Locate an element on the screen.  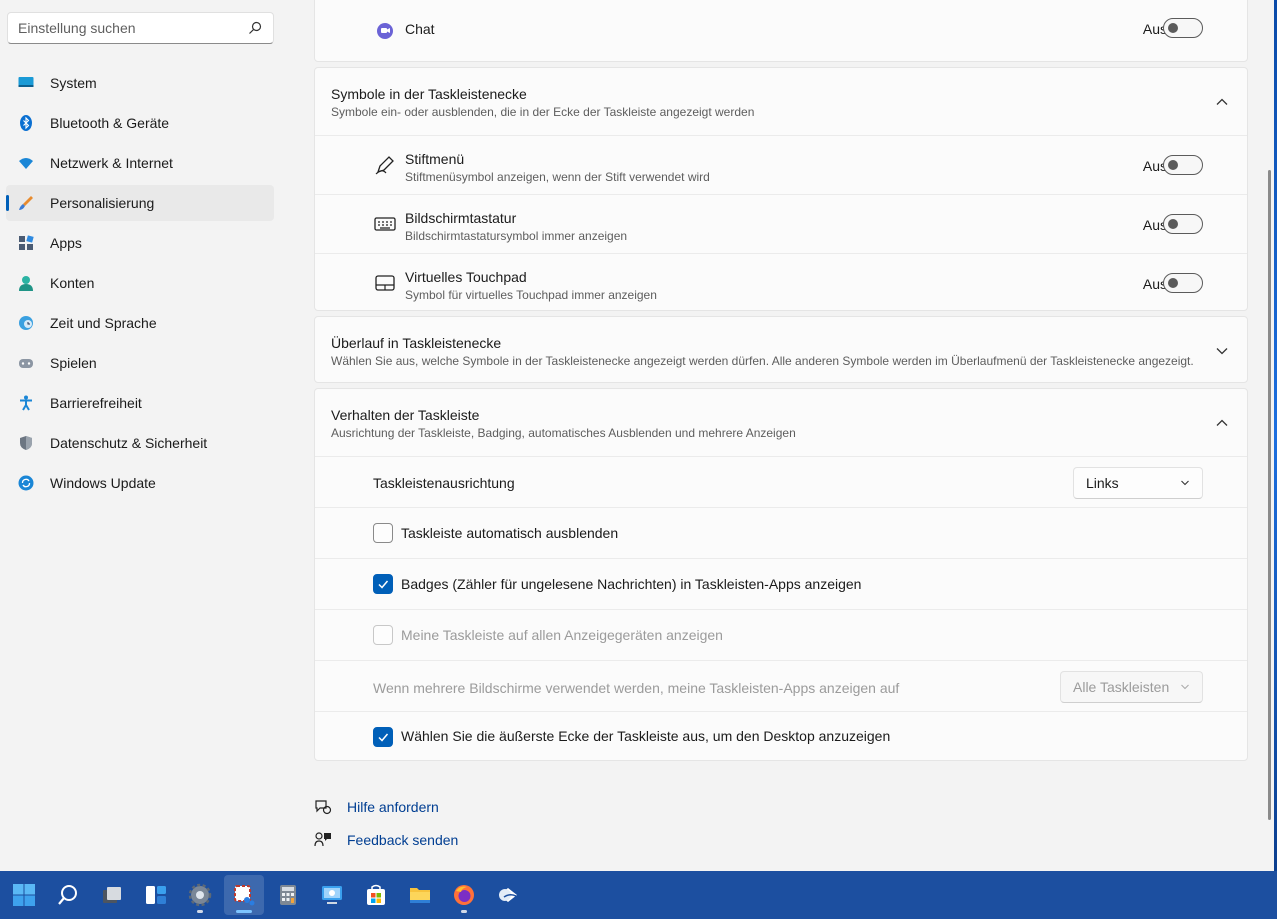
chat-toggle is located at coordinates (1183, 28).